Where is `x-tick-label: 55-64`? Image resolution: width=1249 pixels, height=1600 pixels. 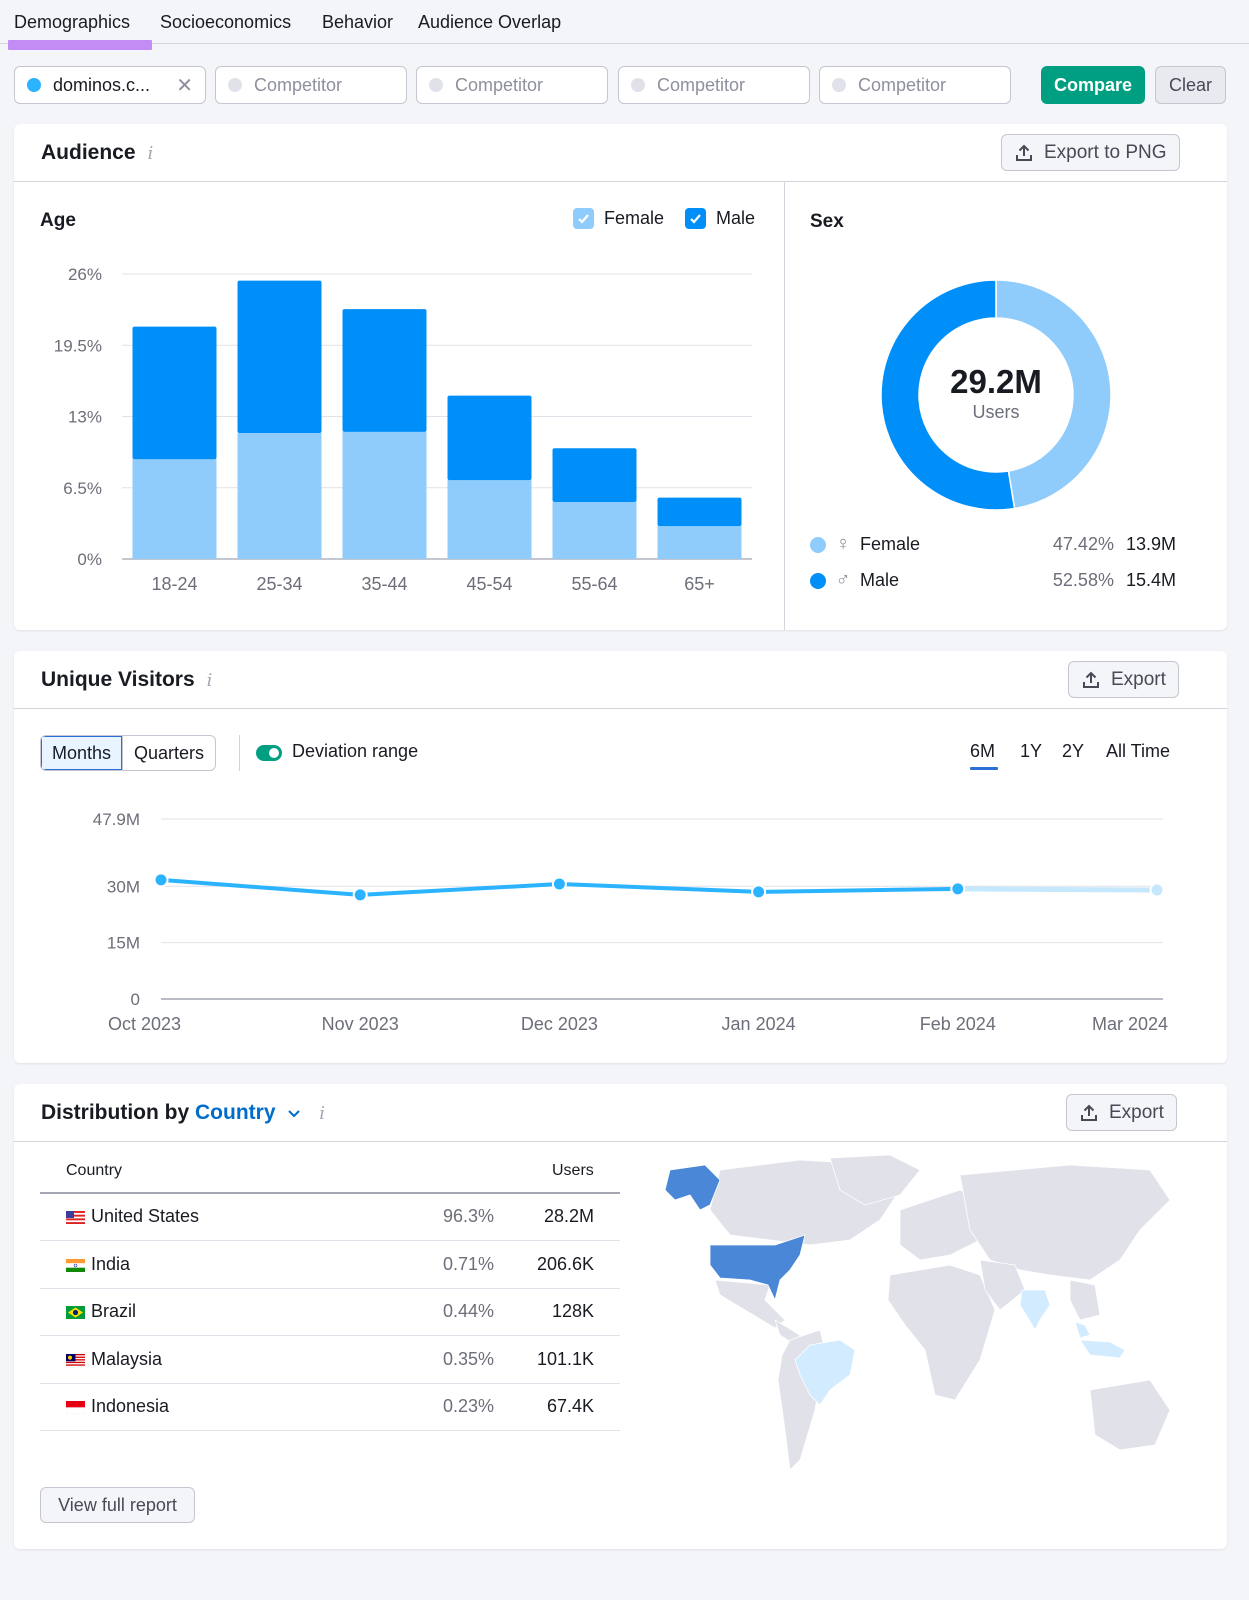
x-tick-label: 55-64 is located at coordinates (594, 584).